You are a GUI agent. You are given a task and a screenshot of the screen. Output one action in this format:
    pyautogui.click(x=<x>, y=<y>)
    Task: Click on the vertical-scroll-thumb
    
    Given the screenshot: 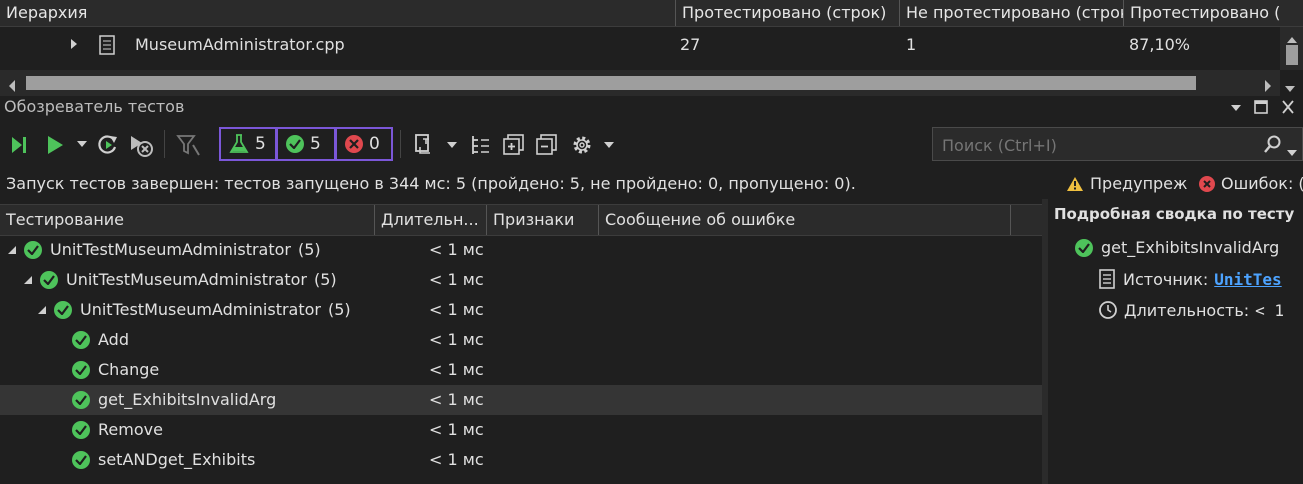 What is the action you would take?
    pyautogui.click(x=1292, y=55)
    